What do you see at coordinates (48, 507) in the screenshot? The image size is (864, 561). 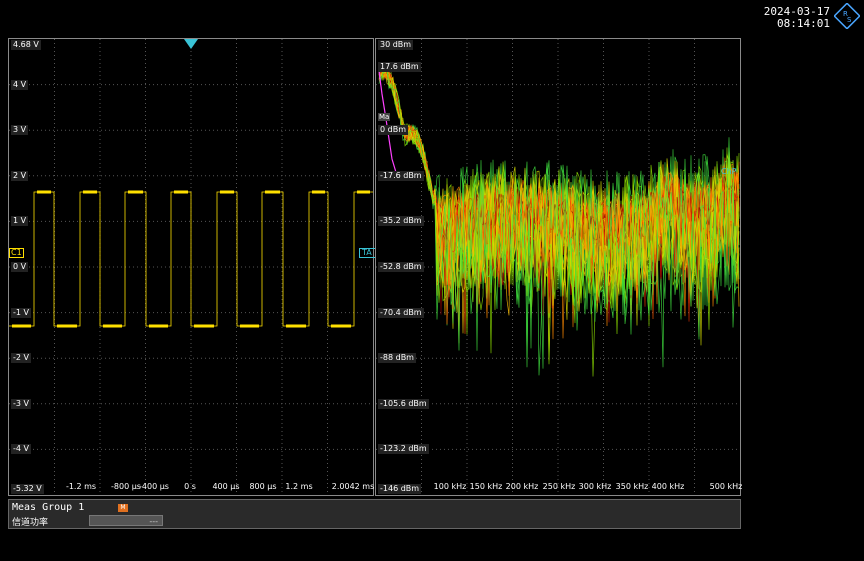 I see `meas-group-title: Meas Group 1` at bounding box center [48, 507].